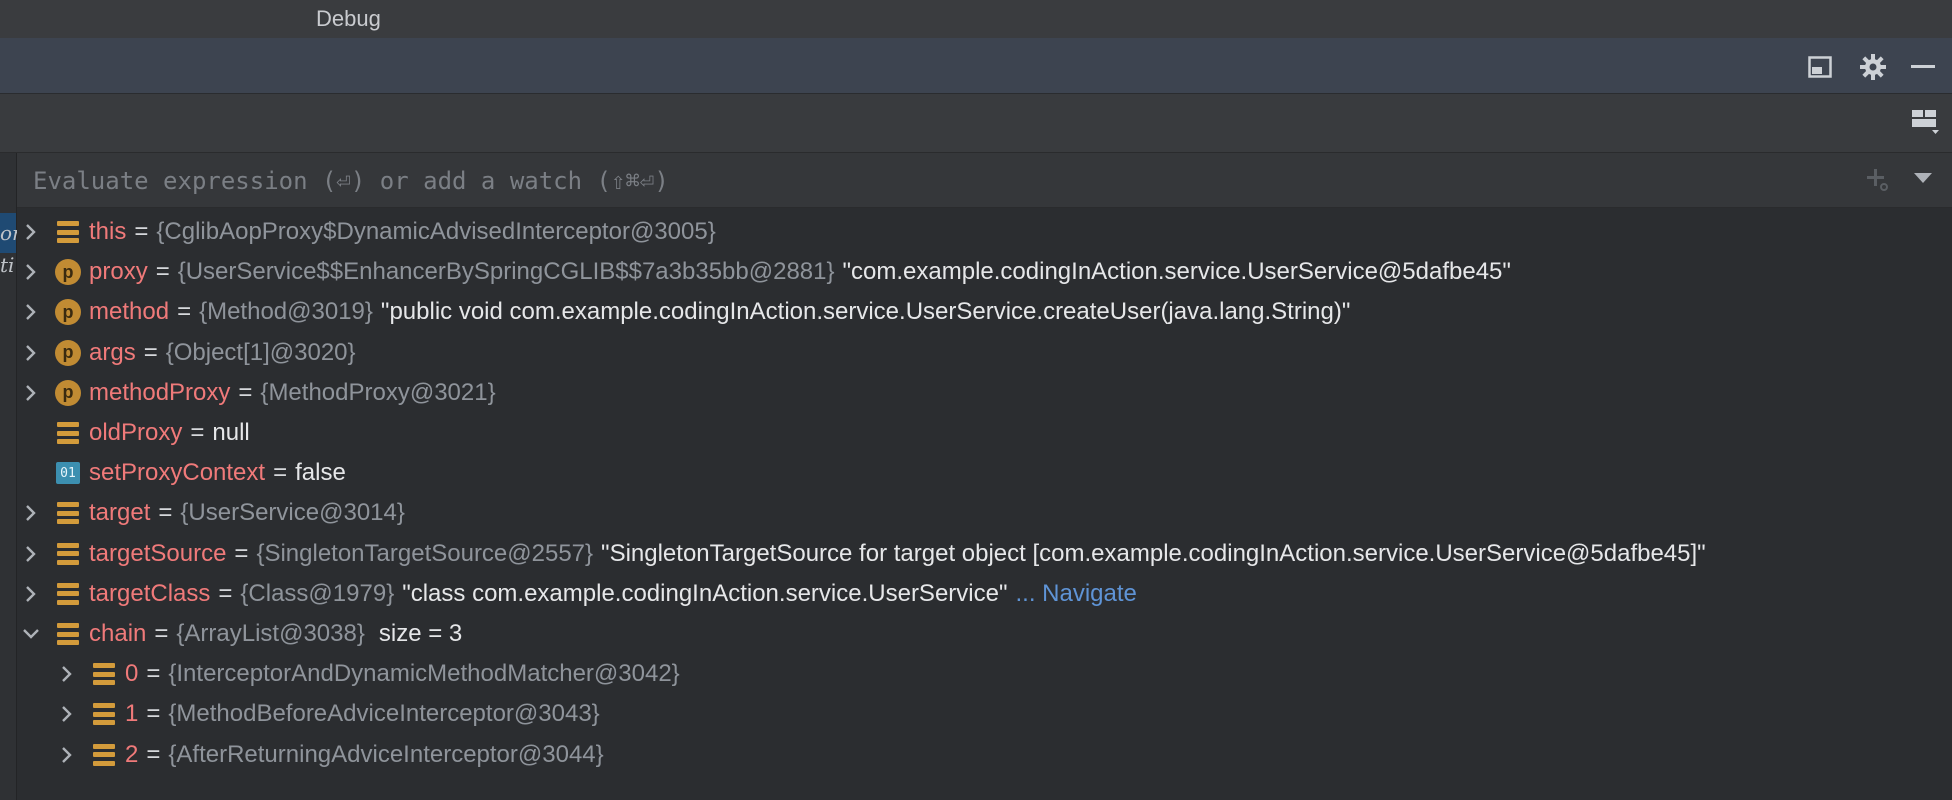  I want to click on debugger-toolbar, so click(976, 123).